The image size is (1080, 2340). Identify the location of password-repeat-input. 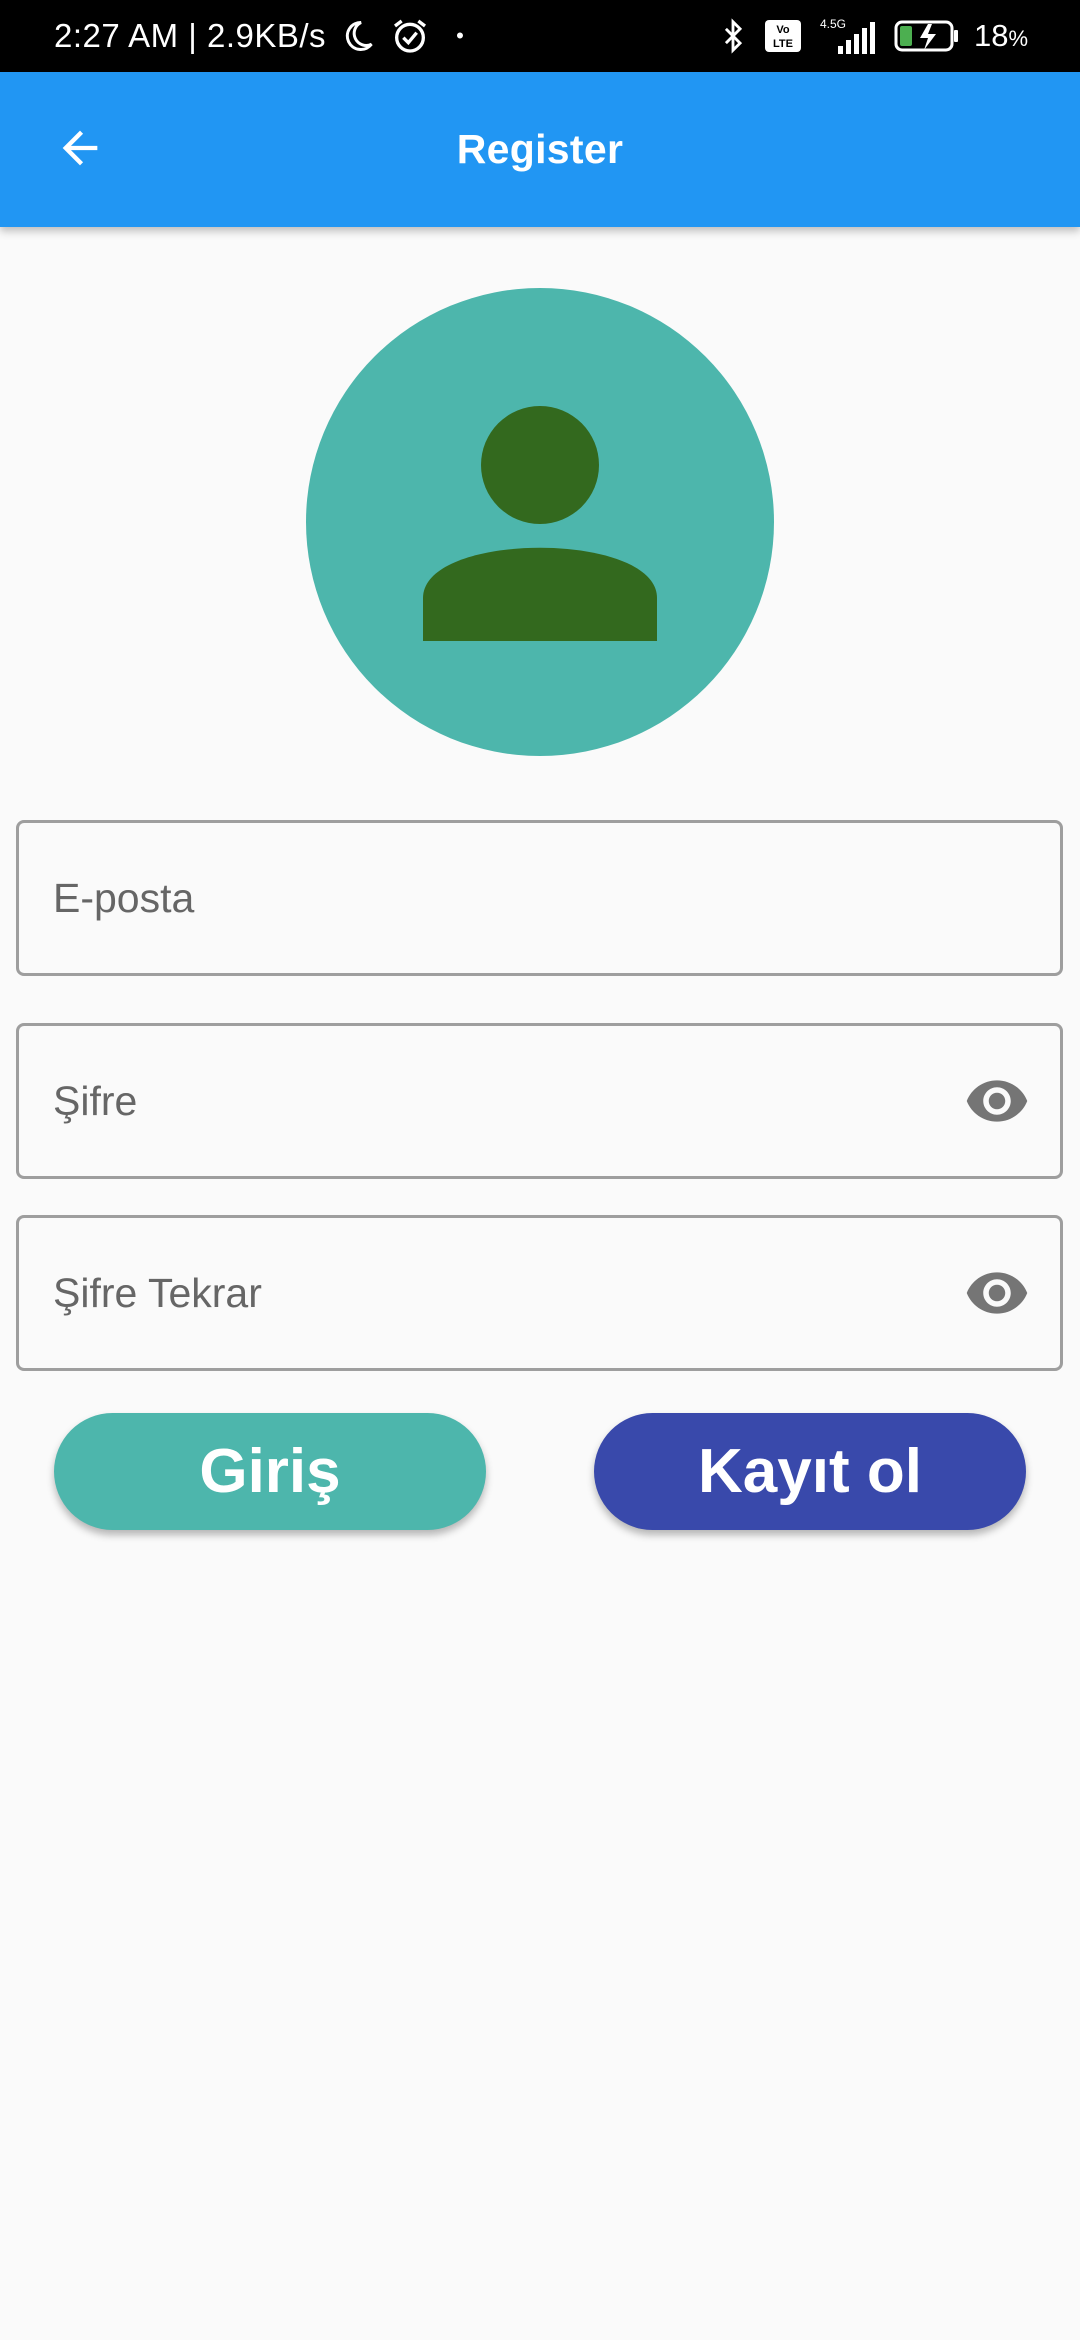
(507, 1293).